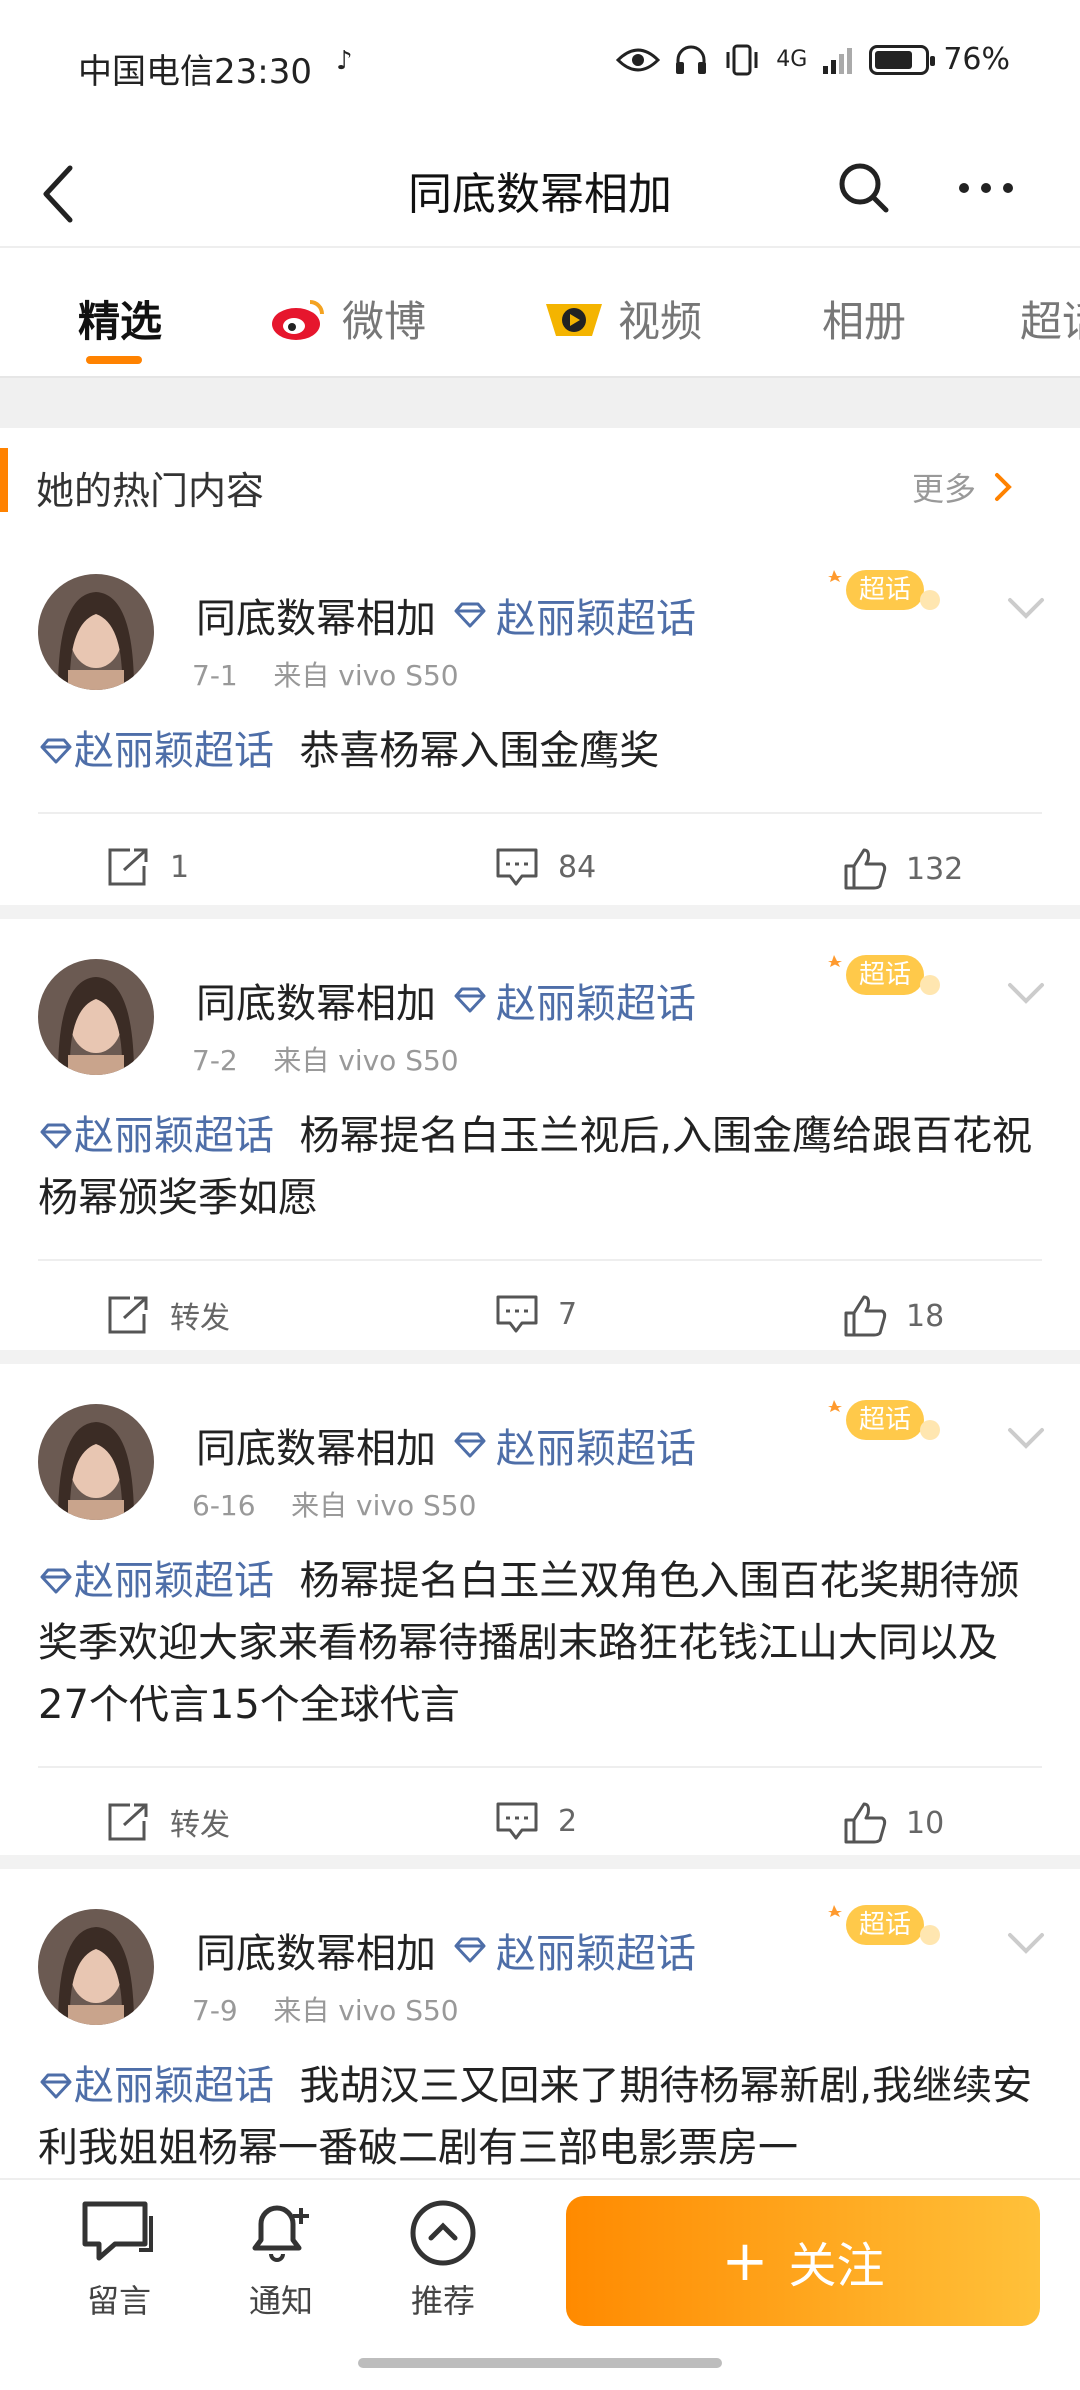 This screenshot has height=2390, width=1080. Describe the element at coordinates (976, 59) in the screenshot. I see `battery-percent: 76%` at that location.